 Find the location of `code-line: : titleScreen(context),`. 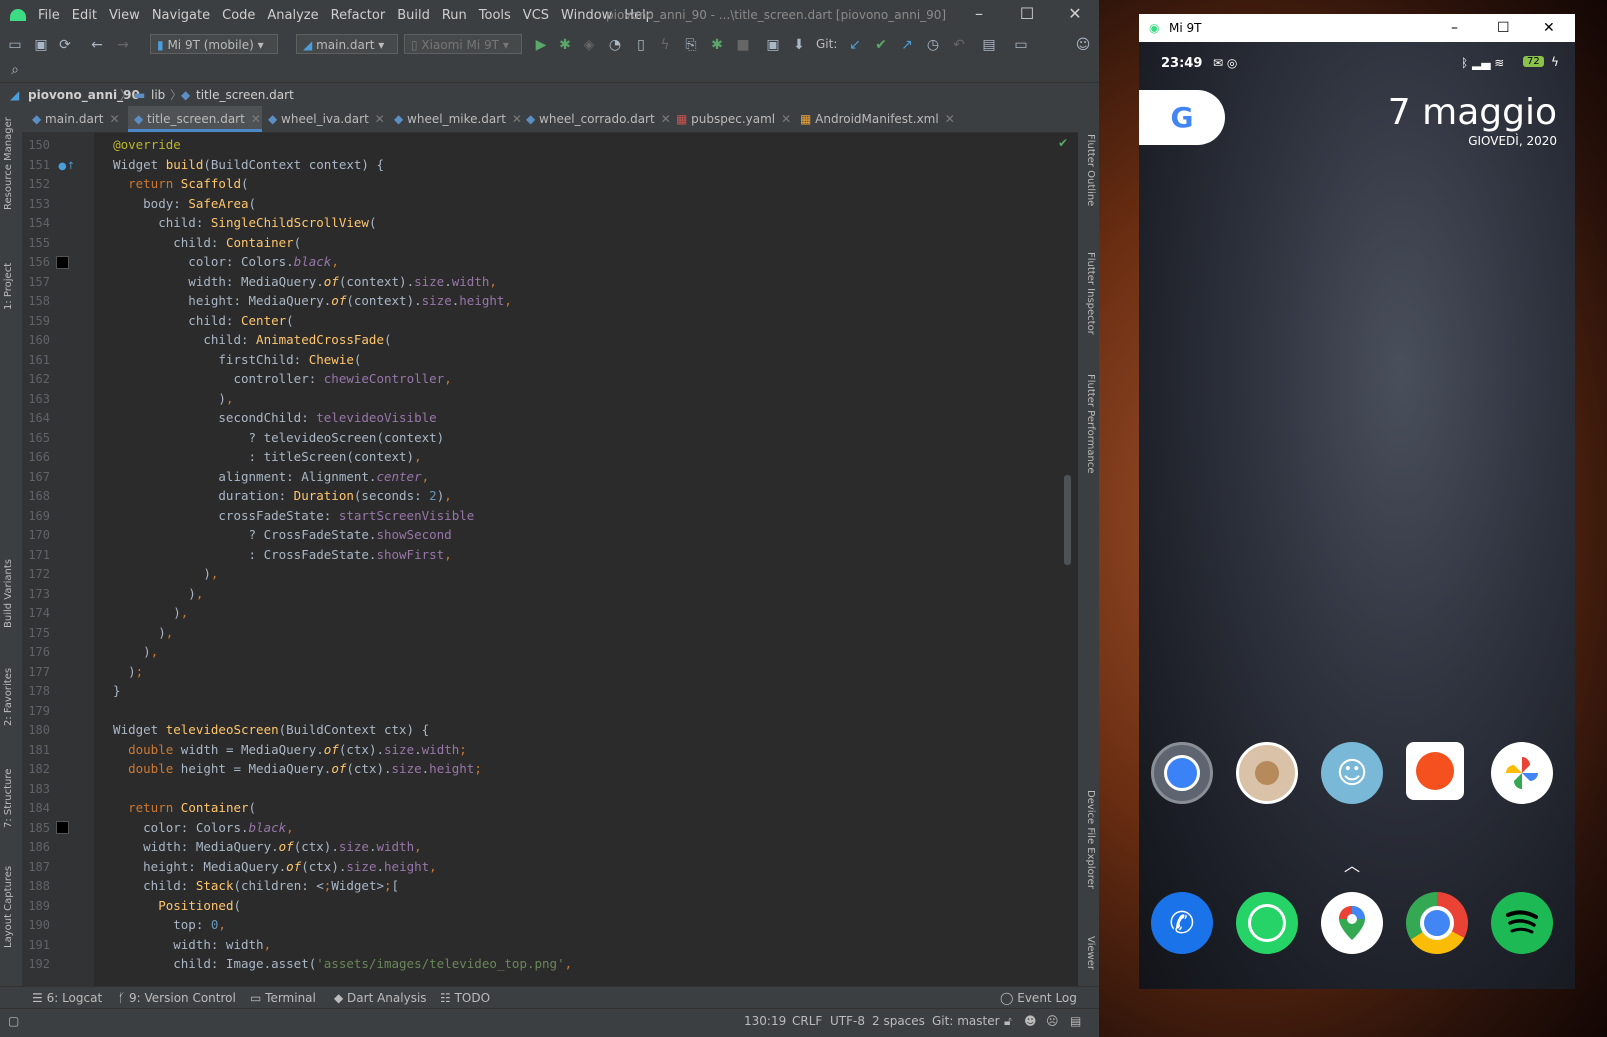

code-line: : titleScreen(context), is located at coordinates (260, 457).